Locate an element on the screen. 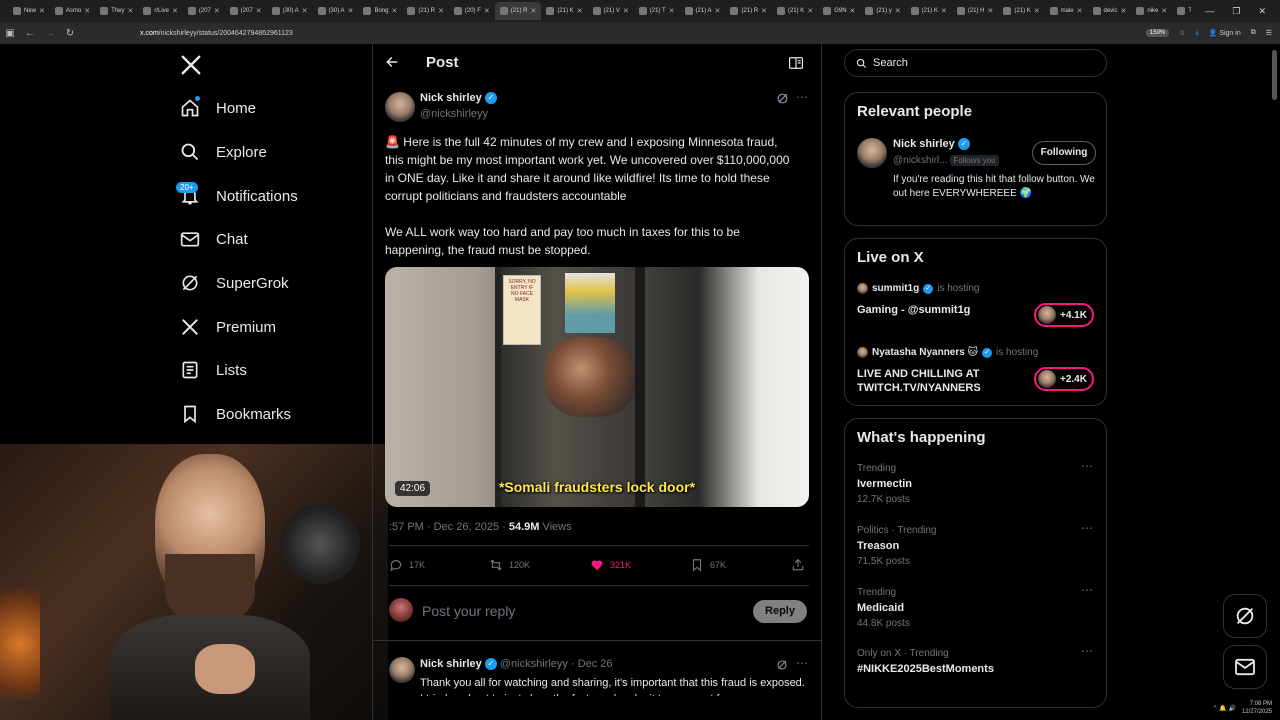 The width and height of the screenshot is (1280, 720). sidebar-item-lists: Lists is located at coordinates (213, 370).